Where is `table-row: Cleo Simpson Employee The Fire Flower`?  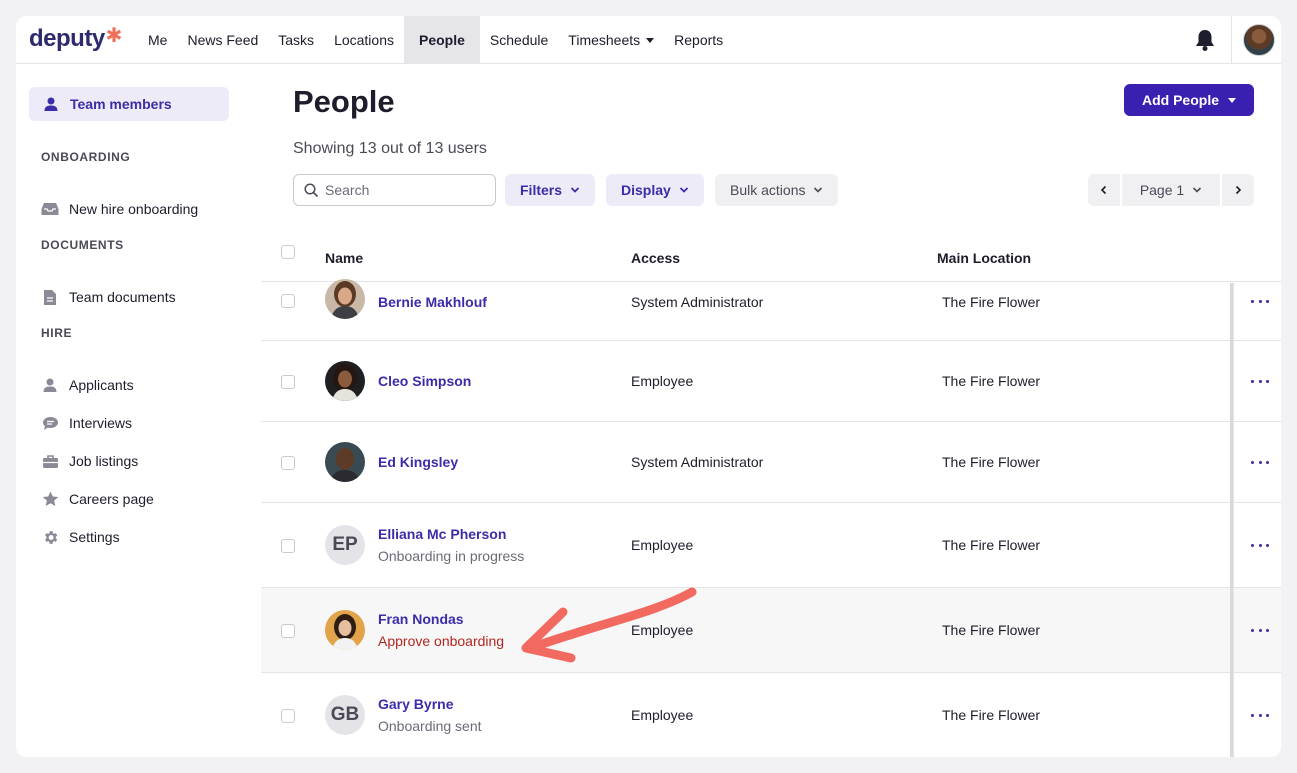 table-row: Cleo Simpson Employee The Fire Flower is located at coordinates (771, 381).